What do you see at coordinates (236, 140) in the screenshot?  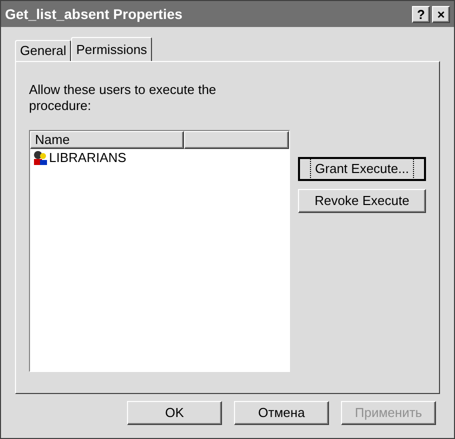 I see `column-header` at bounding box center [236, 140].